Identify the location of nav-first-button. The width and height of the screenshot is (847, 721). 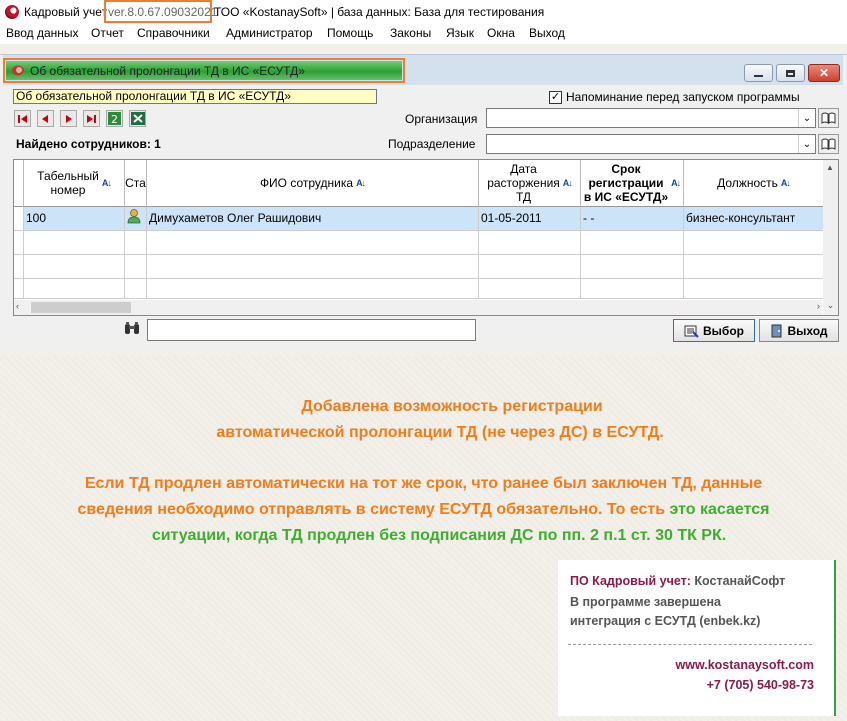
(22, 118).